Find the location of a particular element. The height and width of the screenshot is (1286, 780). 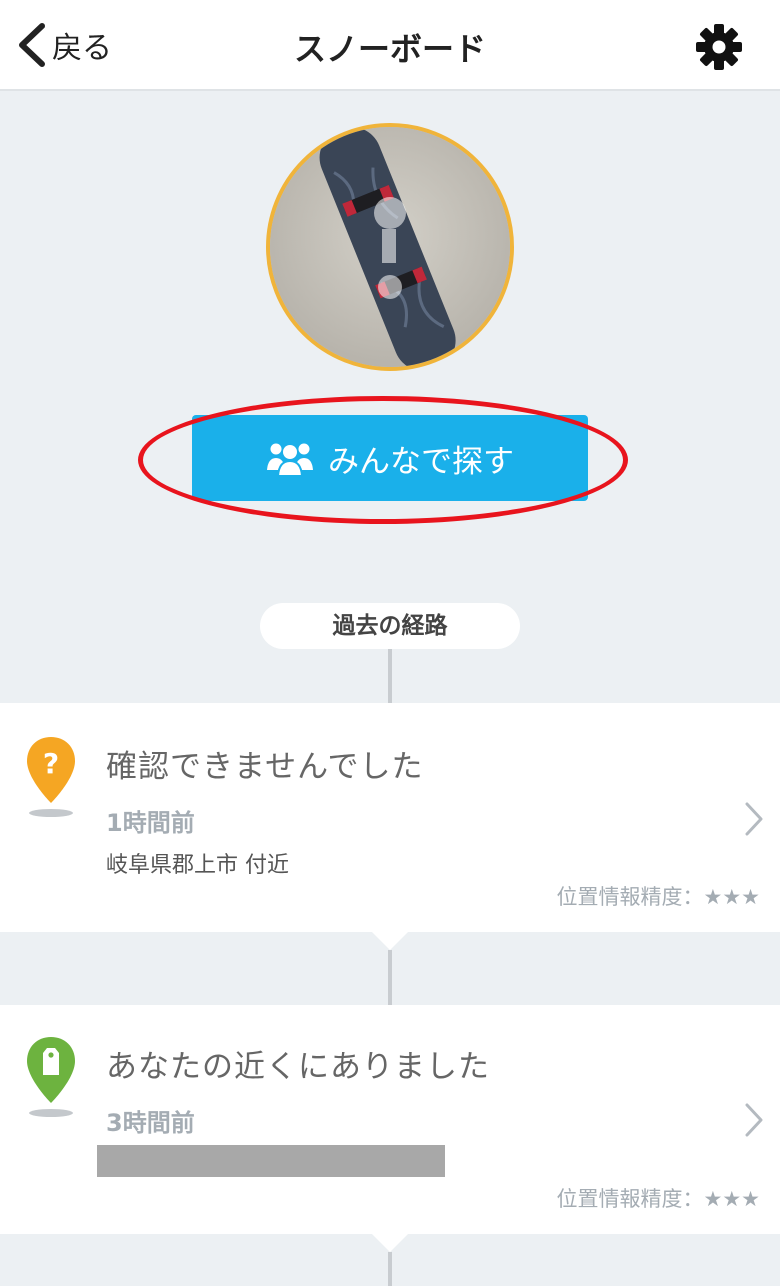

gear-icon is located at coordinates (719, 47).